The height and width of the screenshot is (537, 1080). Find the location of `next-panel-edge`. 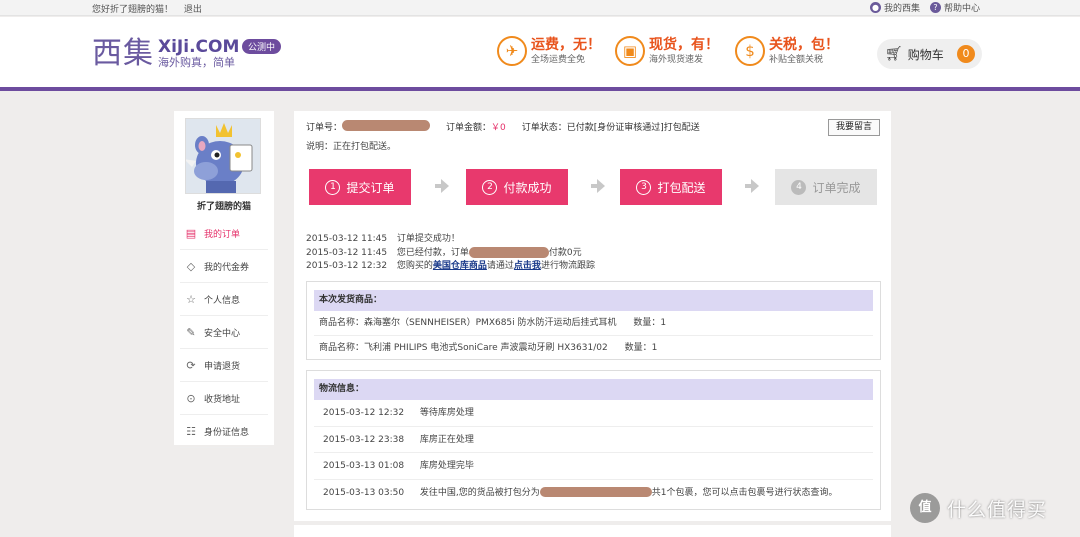

next-panel-edge is located at coordinates (592, 531).